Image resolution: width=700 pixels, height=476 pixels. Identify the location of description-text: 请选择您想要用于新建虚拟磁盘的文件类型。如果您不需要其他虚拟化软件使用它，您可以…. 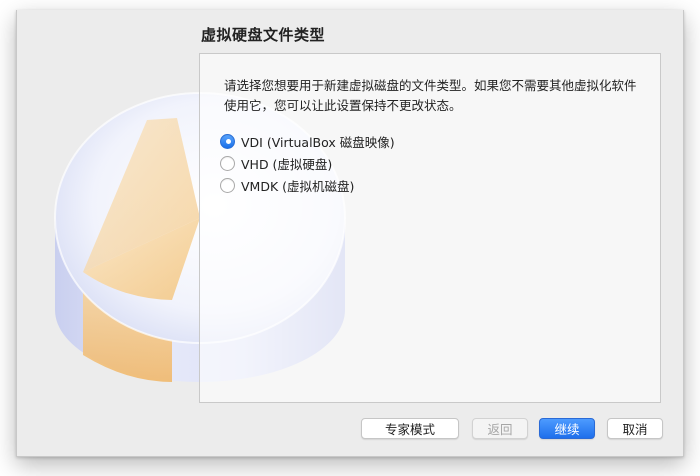
(430, 95).